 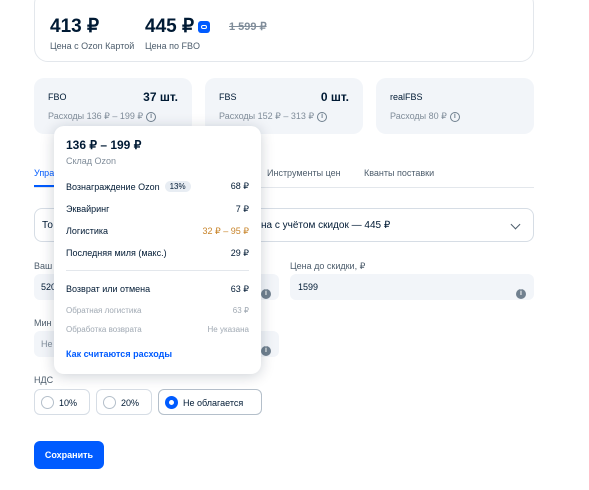 I want to click on commission-percent-badge: 13%, so click(x=177, y=186).